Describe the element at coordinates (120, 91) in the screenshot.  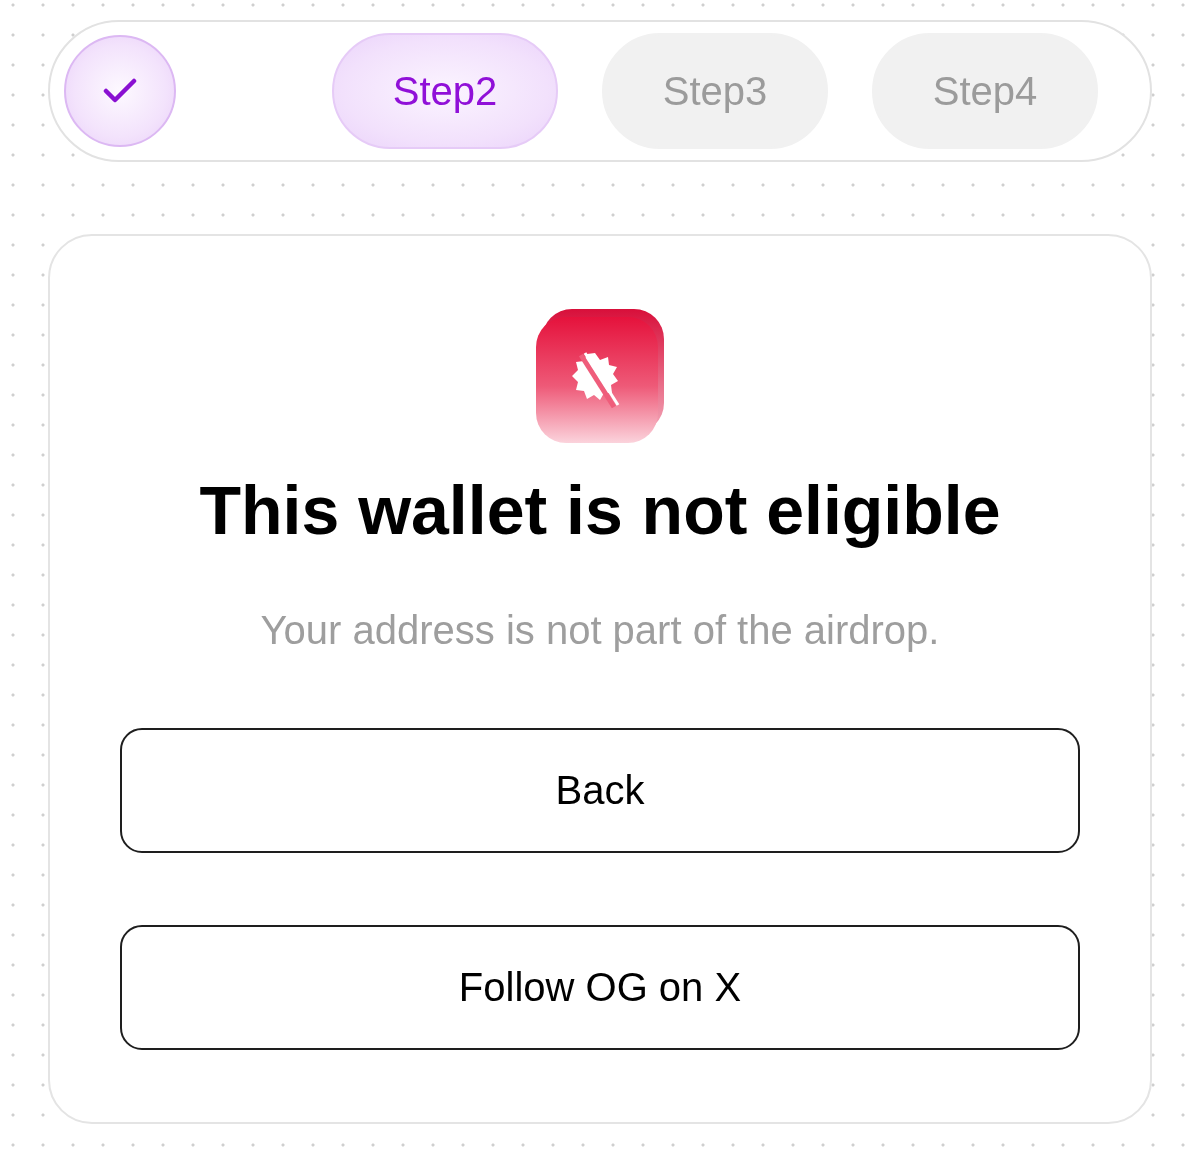
I see `check-icon` at that location.